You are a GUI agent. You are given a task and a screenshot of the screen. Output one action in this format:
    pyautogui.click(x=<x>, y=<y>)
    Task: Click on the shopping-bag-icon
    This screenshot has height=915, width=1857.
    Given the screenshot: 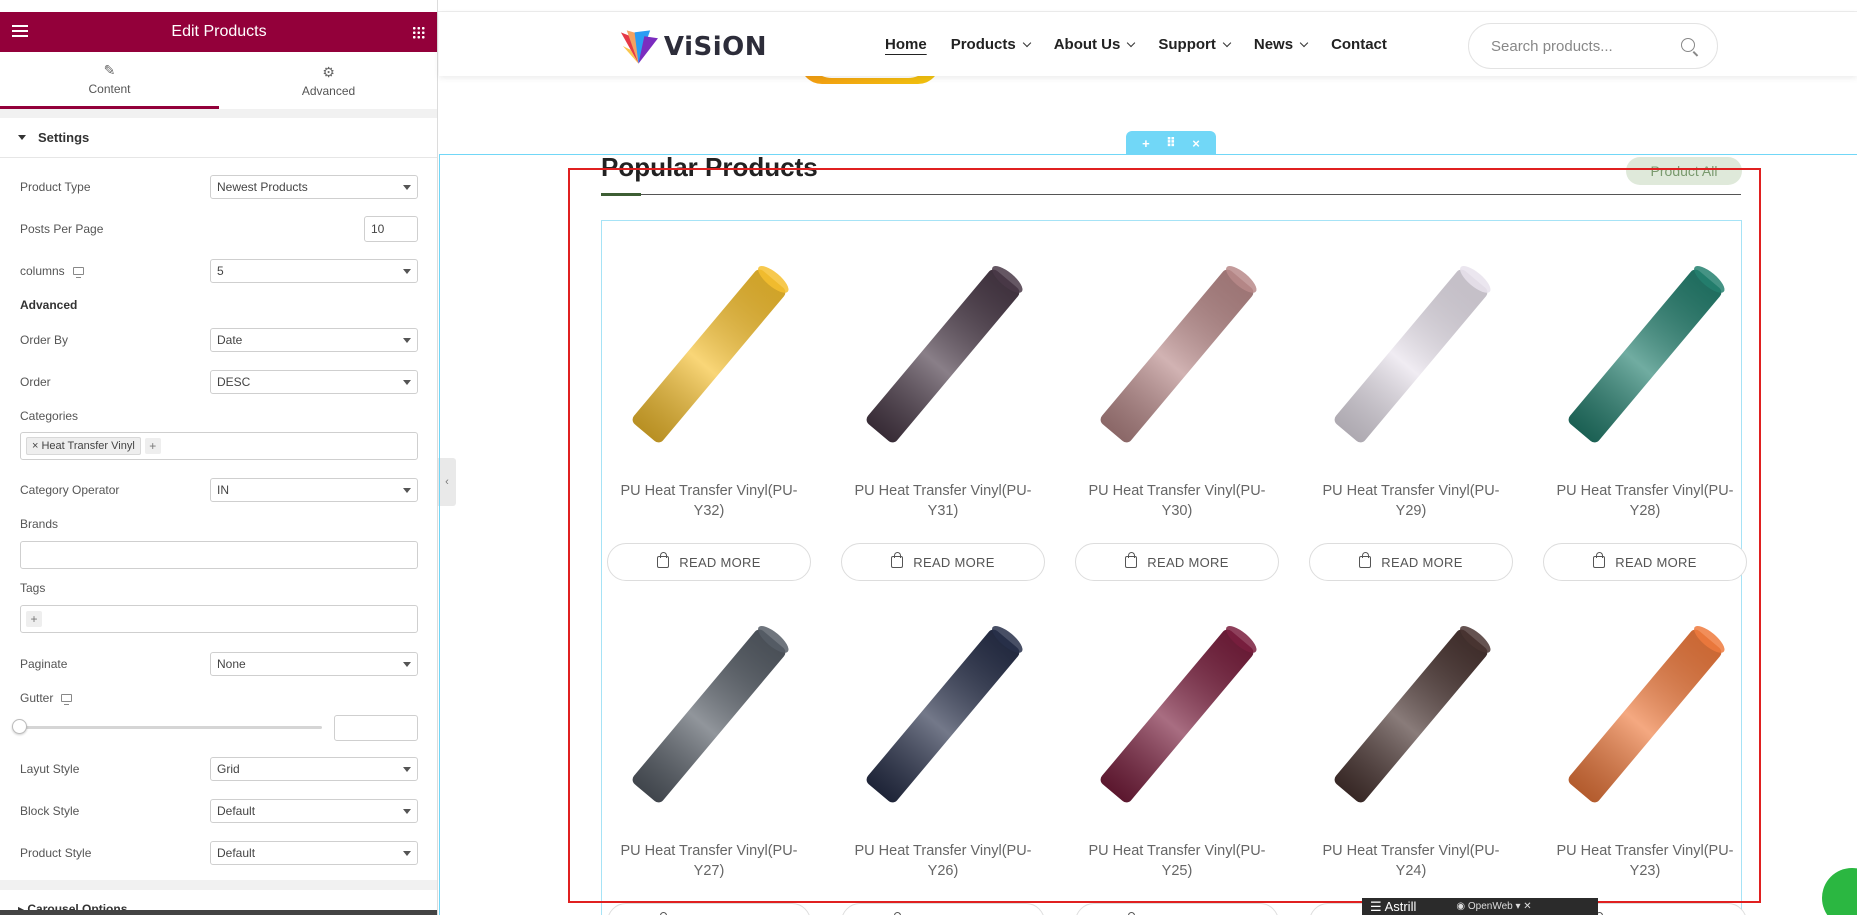 What is the action you would take?
    pyautogui.click(x=1365, y=560)
    